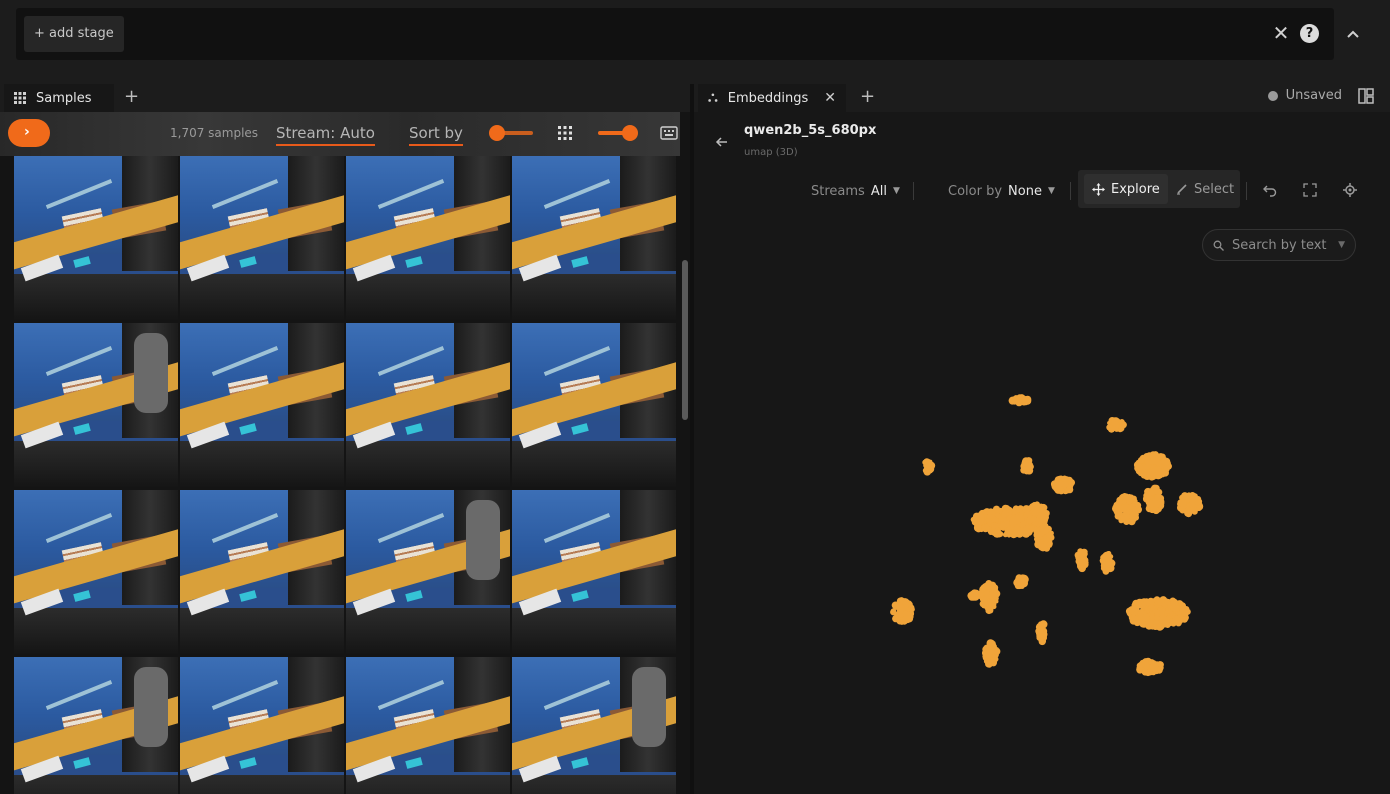 The height and width of the screenshot is (794, 1390). I want to click on select-mode-button: Select, so click(1205, 189).